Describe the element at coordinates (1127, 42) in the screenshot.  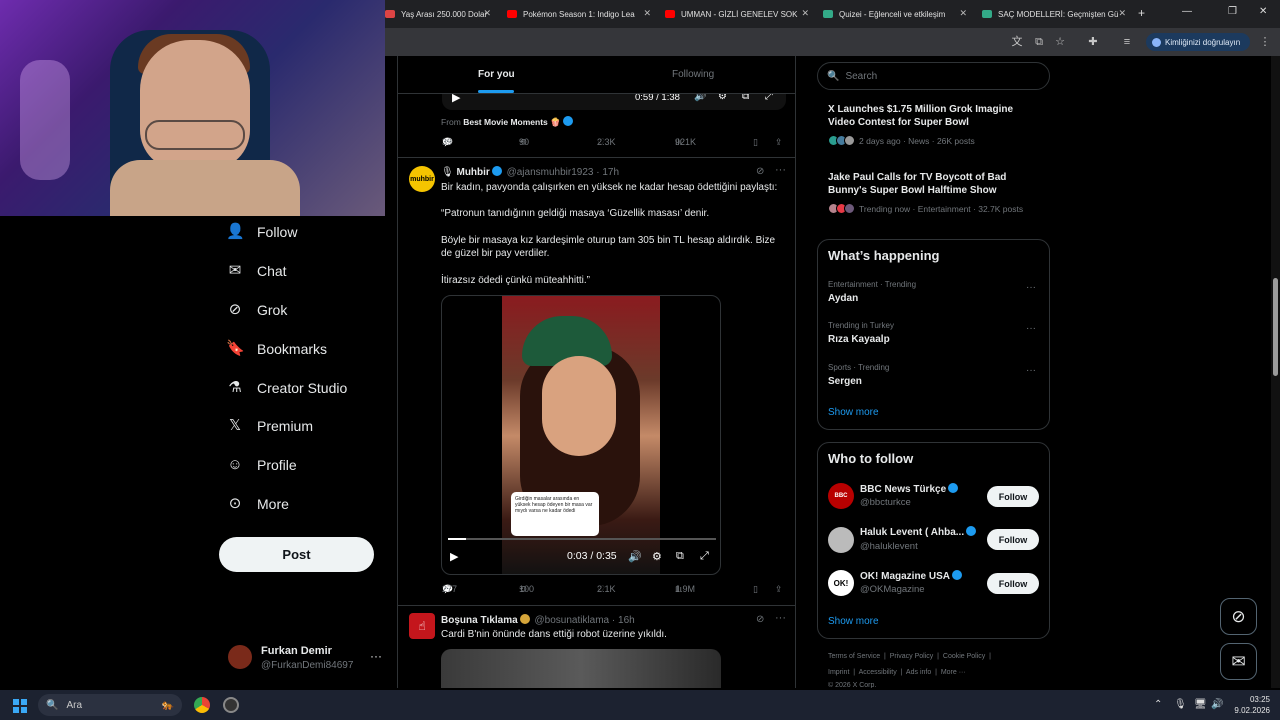
I see `media-icon: ≡` at that location.